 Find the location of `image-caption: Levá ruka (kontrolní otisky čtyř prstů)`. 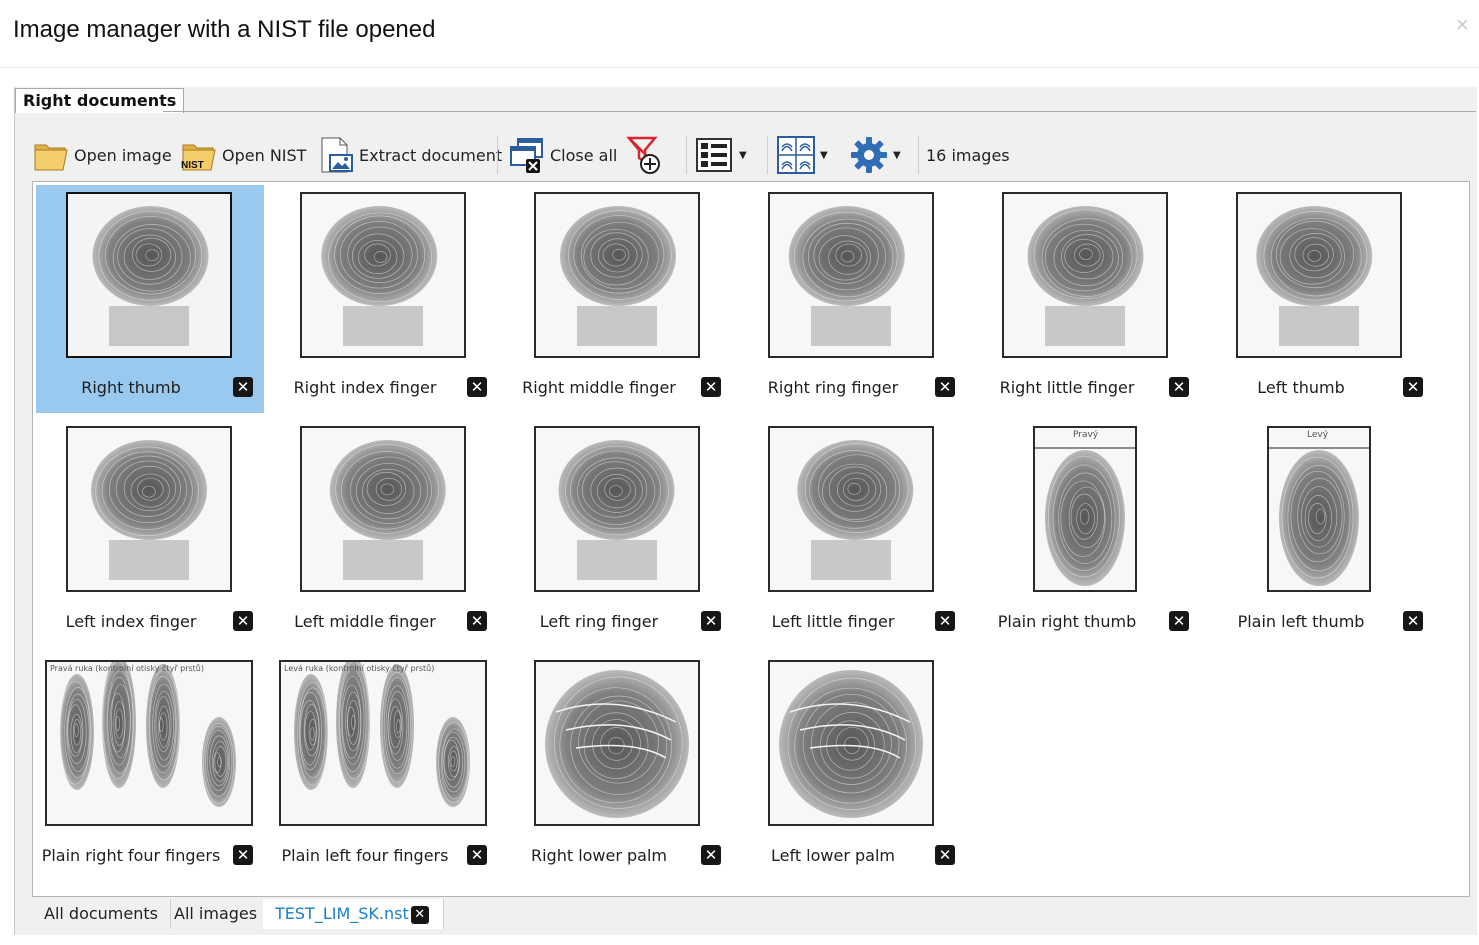

image-caption: Levá ruka (kontrolní otisky čtyř prstů) is located at coordinates (359, 668).